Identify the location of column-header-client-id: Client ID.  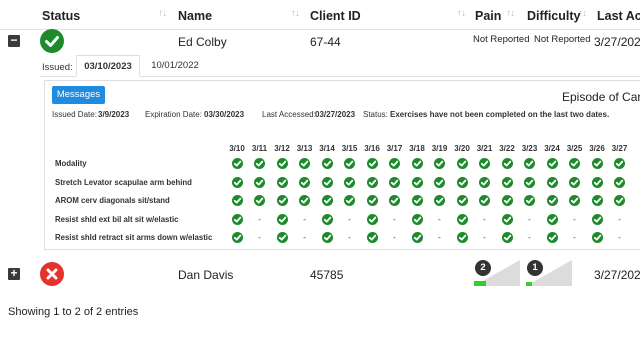
(335, 16).